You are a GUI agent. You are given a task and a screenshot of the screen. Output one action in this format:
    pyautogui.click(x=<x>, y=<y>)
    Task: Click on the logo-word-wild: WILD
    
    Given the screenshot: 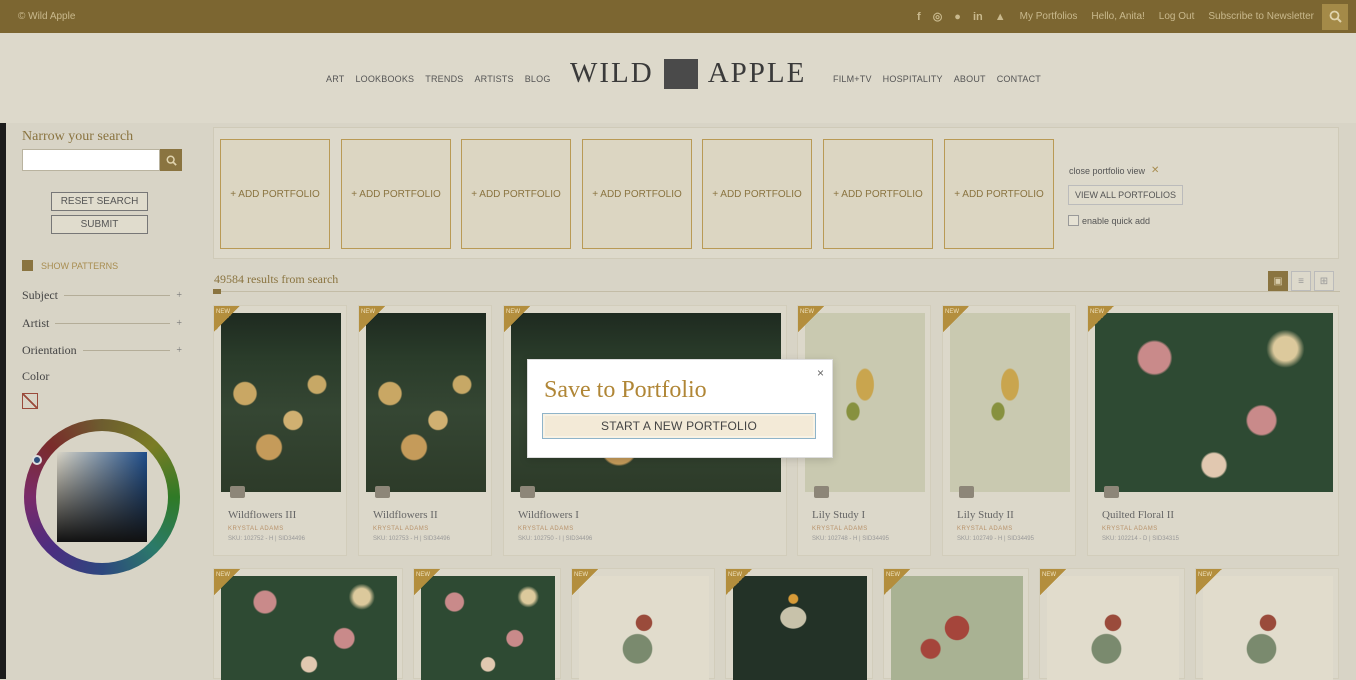 What is the action you would take?
    pyautogui.click(x=612, y=73)
    